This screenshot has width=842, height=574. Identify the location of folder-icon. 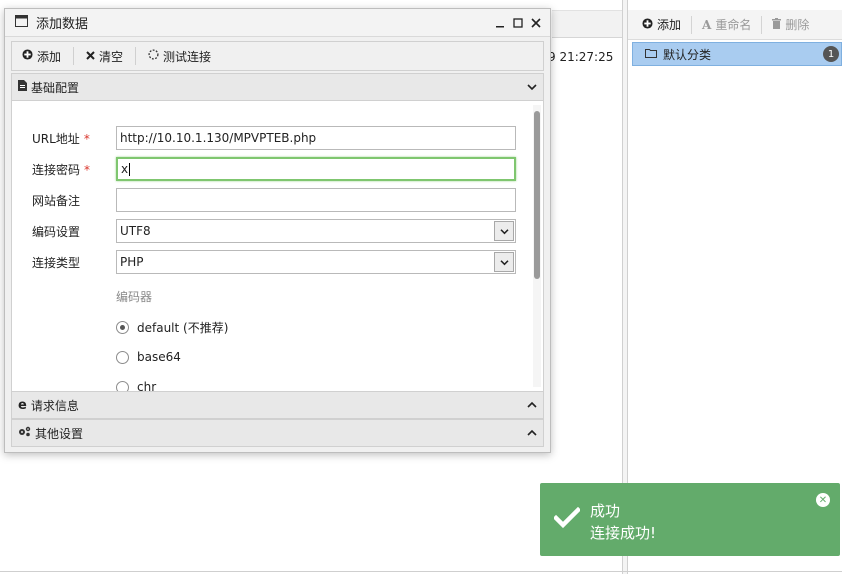
(651, 54).